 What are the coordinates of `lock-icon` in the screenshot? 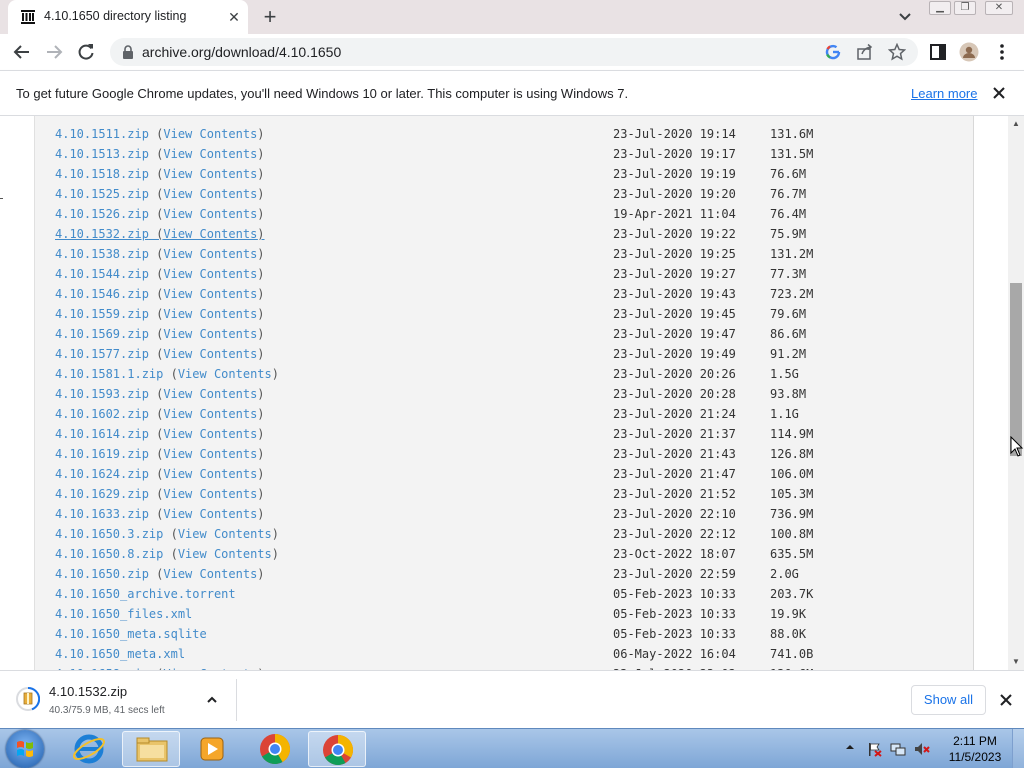 It's located at (128, 52).